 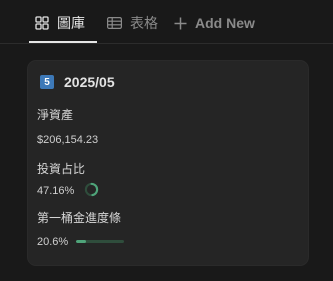 What do you see at coordinates (42, 23) in the screenshot?
I see `gallery-grid-icon` at bounding box center [42, 23].